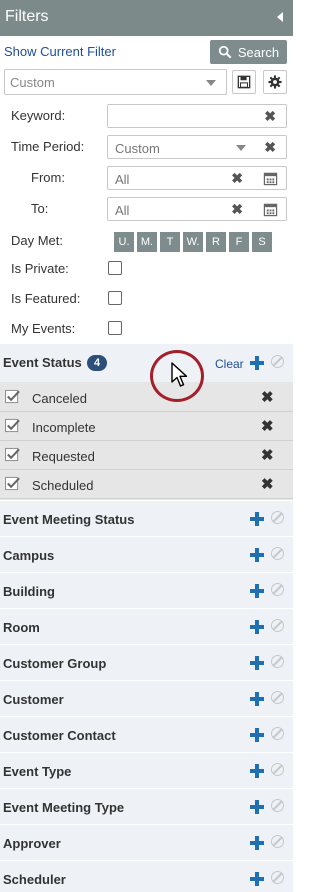 Image resolution: width=320 pixels, height=892 pixels. Describe the element at coordinates (43, 328) in the screenshot. I see `my-events-label: My Events:` at that location.